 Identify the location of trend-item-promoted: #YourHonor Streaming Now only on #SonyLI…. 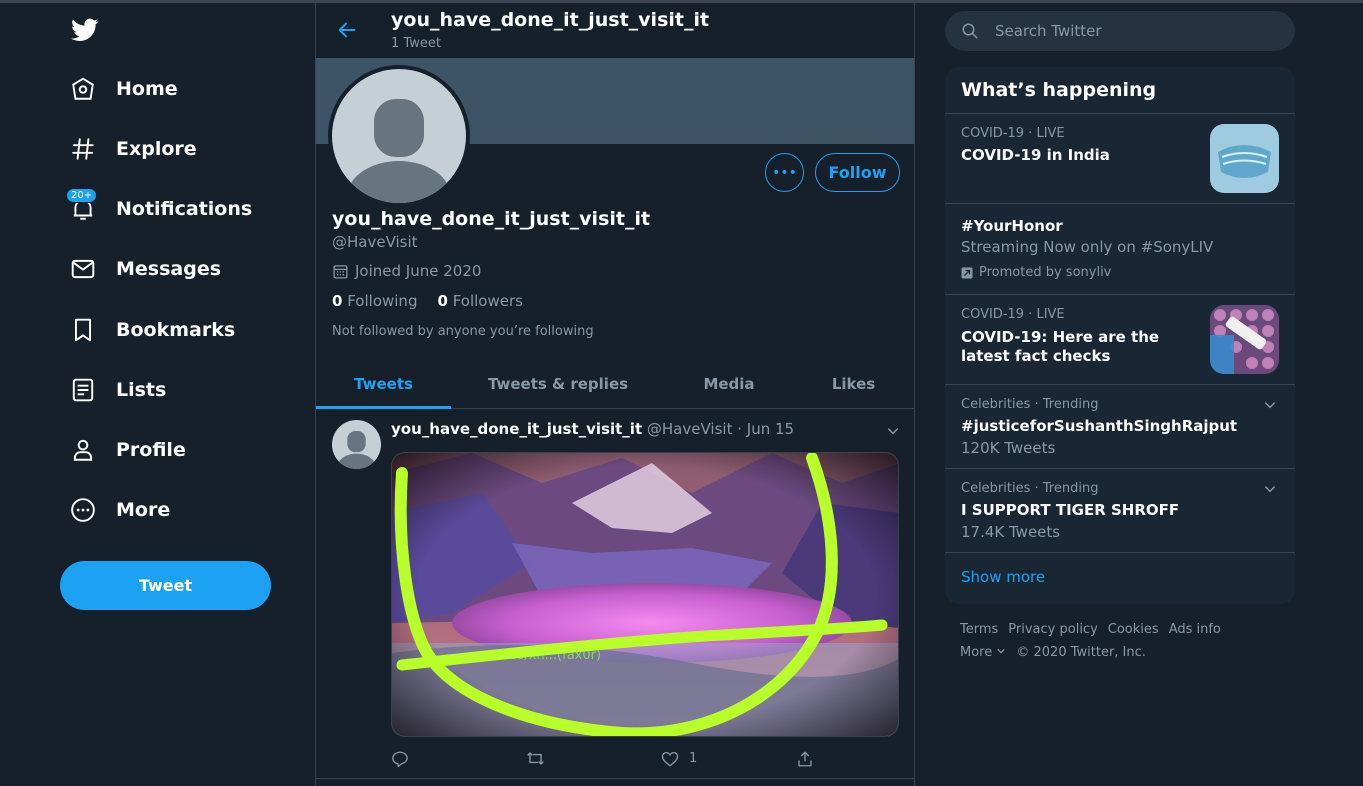
(1120, 248).